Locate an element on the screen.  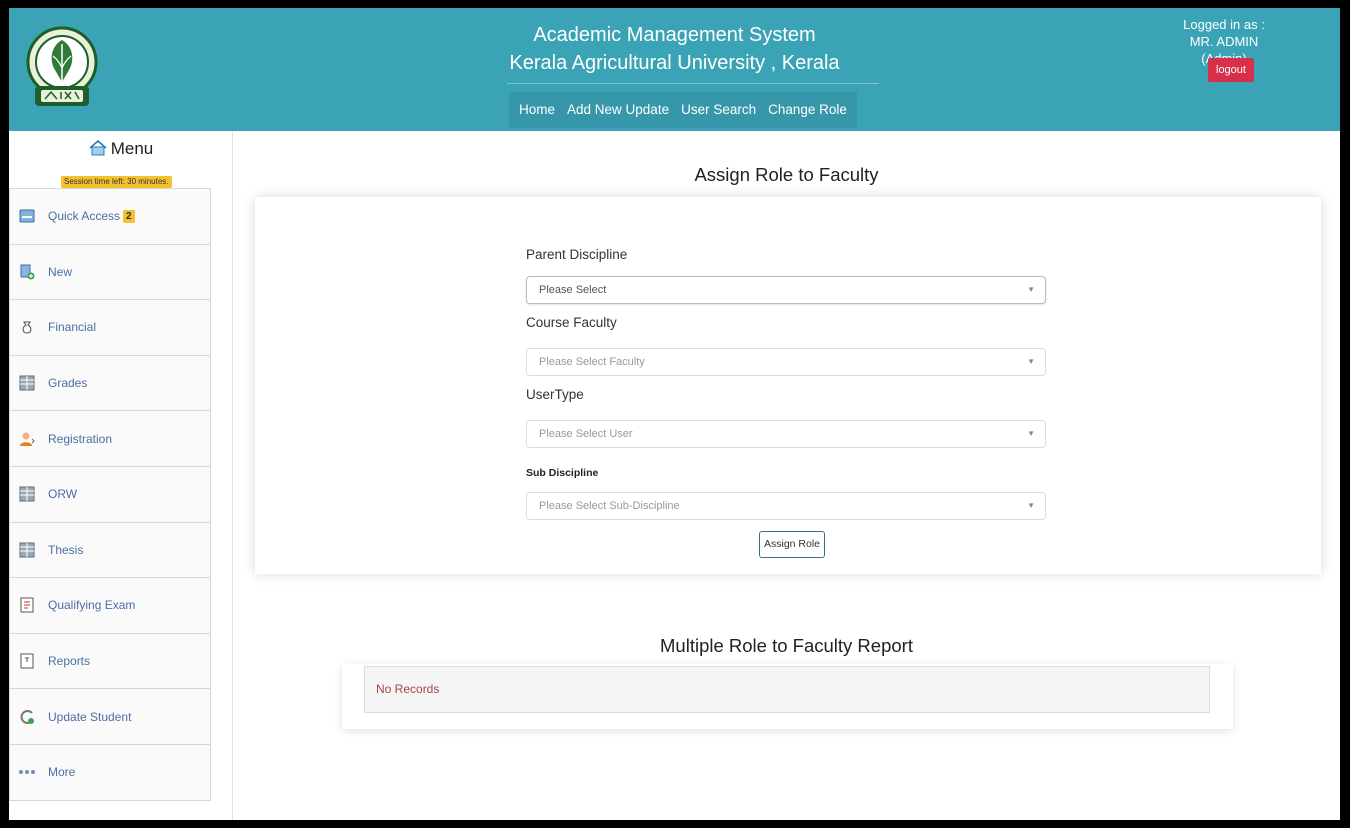
nav-home: Home is located at coordinates (537, 110).